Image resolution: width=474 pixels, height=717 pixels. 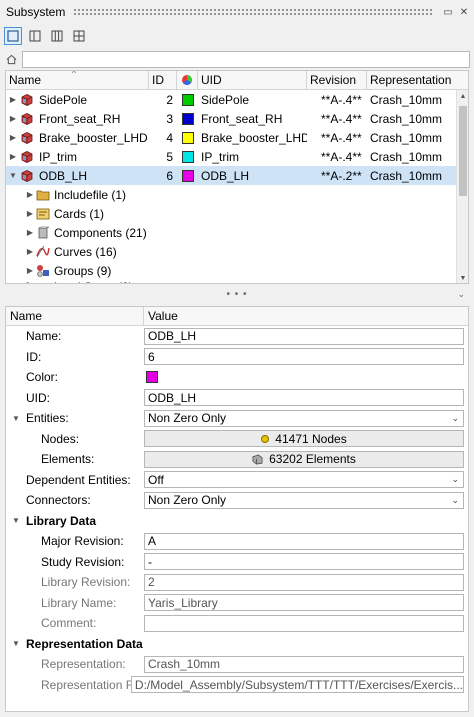 What do you see at coordinates (237, 213) in the screenshot?
I see `tree-child-item: ▶ Cards (1)` at bounding box center [237, 213].